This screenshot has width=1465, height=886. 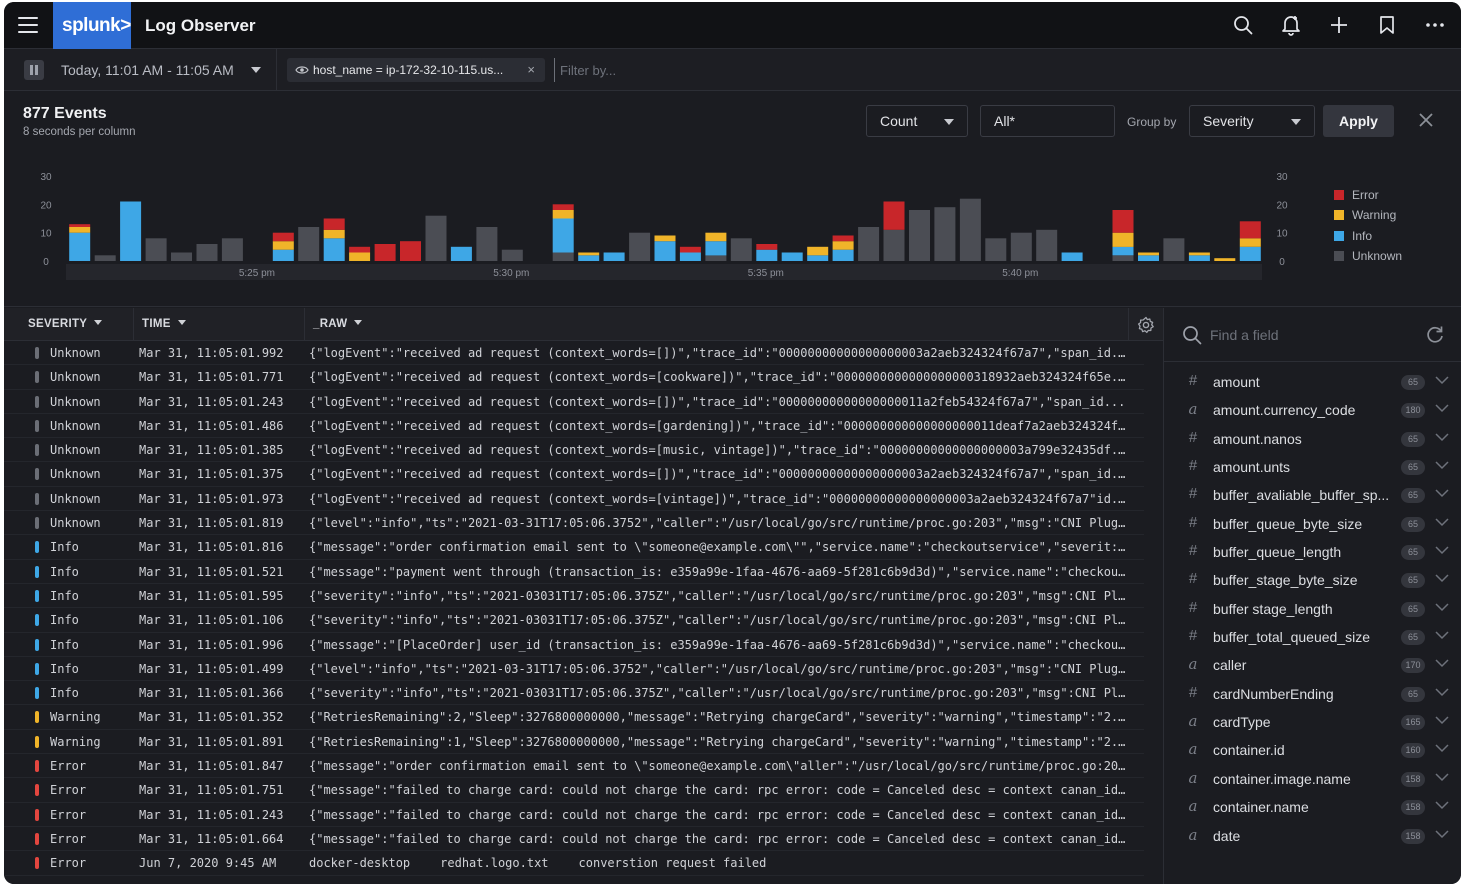 What do you see at coordinates (92, 25) in the screenshot?
I see `splunk-logo: splunk>` at bounding box center [92, 25].